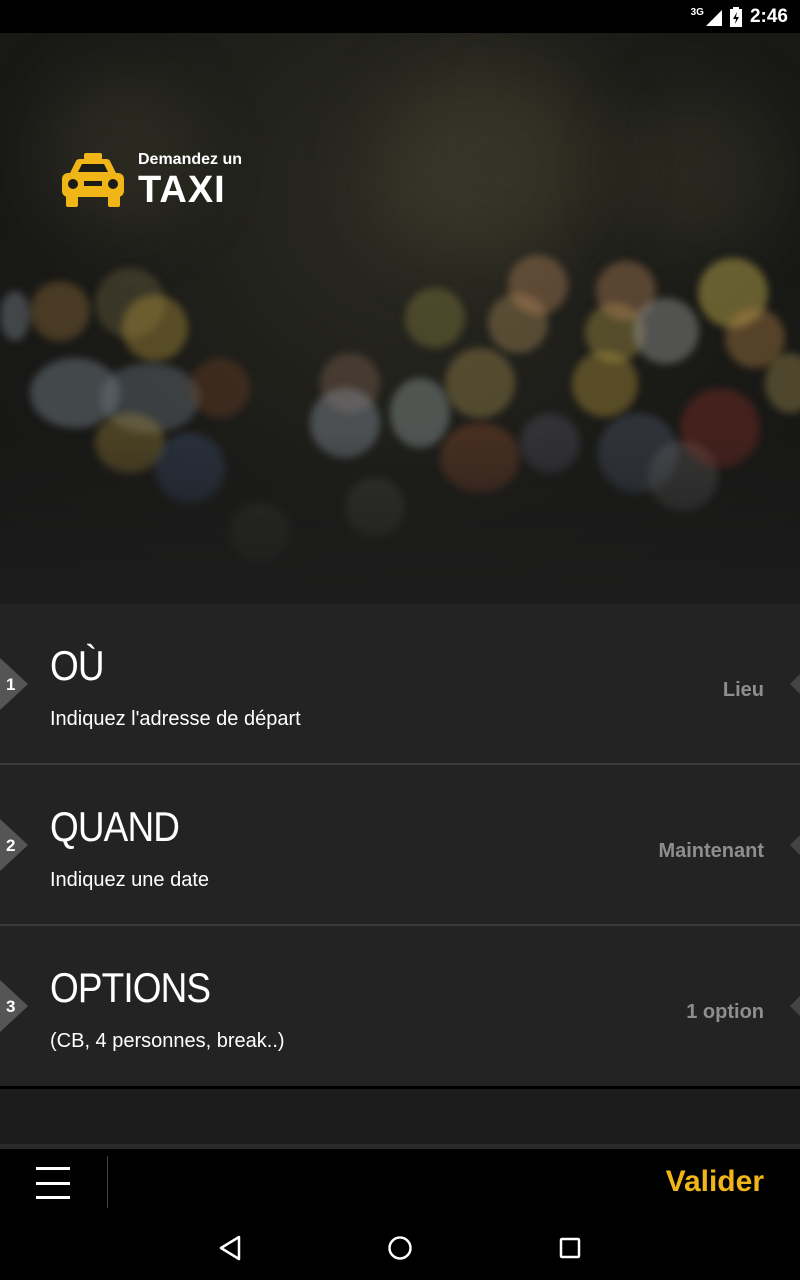 This screenshot has height=1280, width=800. Describe the element at coordinates (107, 1182) in the screenshot. I see `divider` at that location.